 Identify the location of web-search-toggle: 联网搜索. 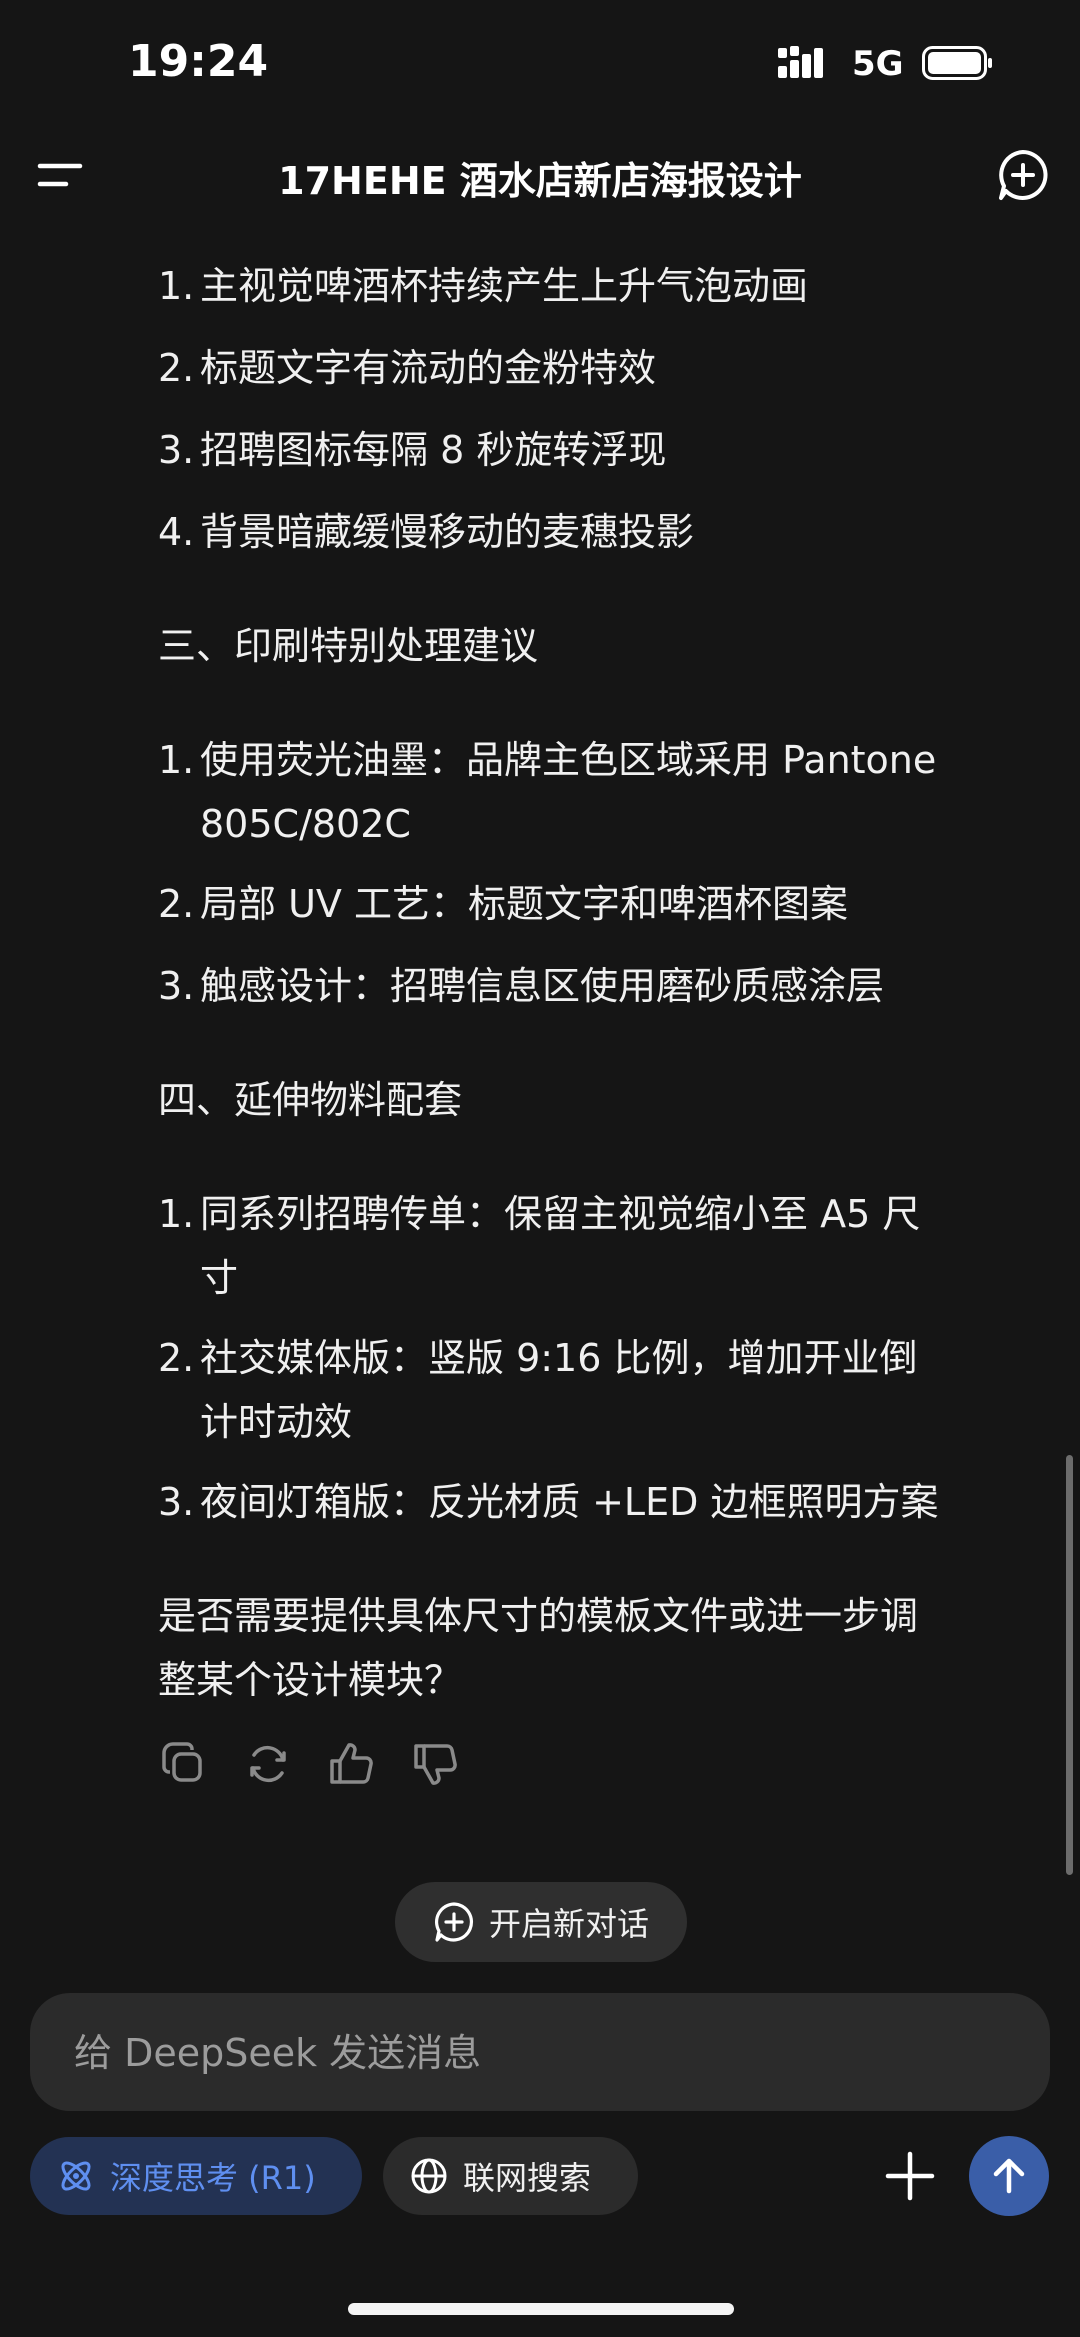
(510, 2176).